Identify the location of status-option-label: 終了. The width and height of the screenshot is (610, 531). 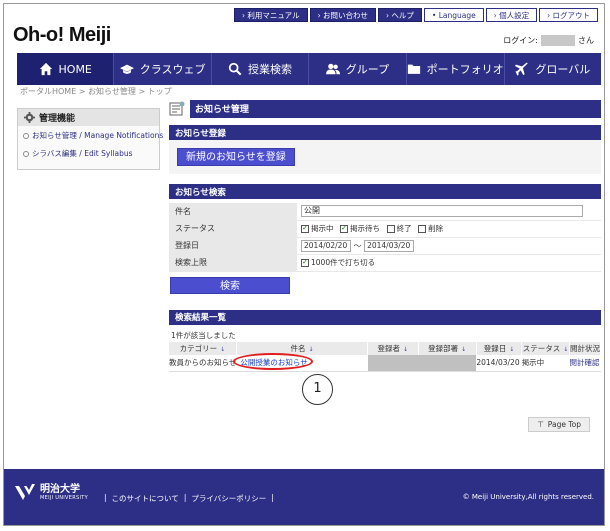
(404, 228).